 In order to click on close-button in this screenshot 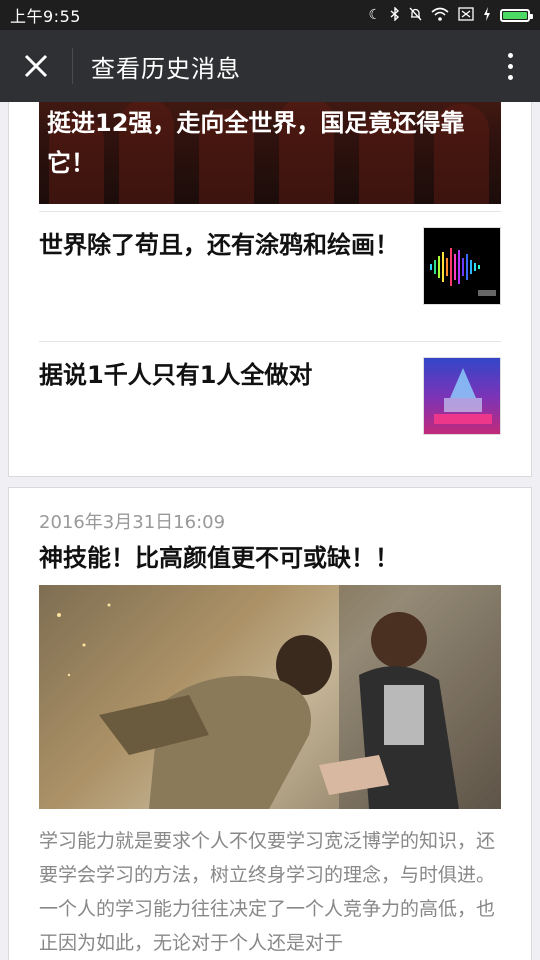, I will do `click(36, 66)`.